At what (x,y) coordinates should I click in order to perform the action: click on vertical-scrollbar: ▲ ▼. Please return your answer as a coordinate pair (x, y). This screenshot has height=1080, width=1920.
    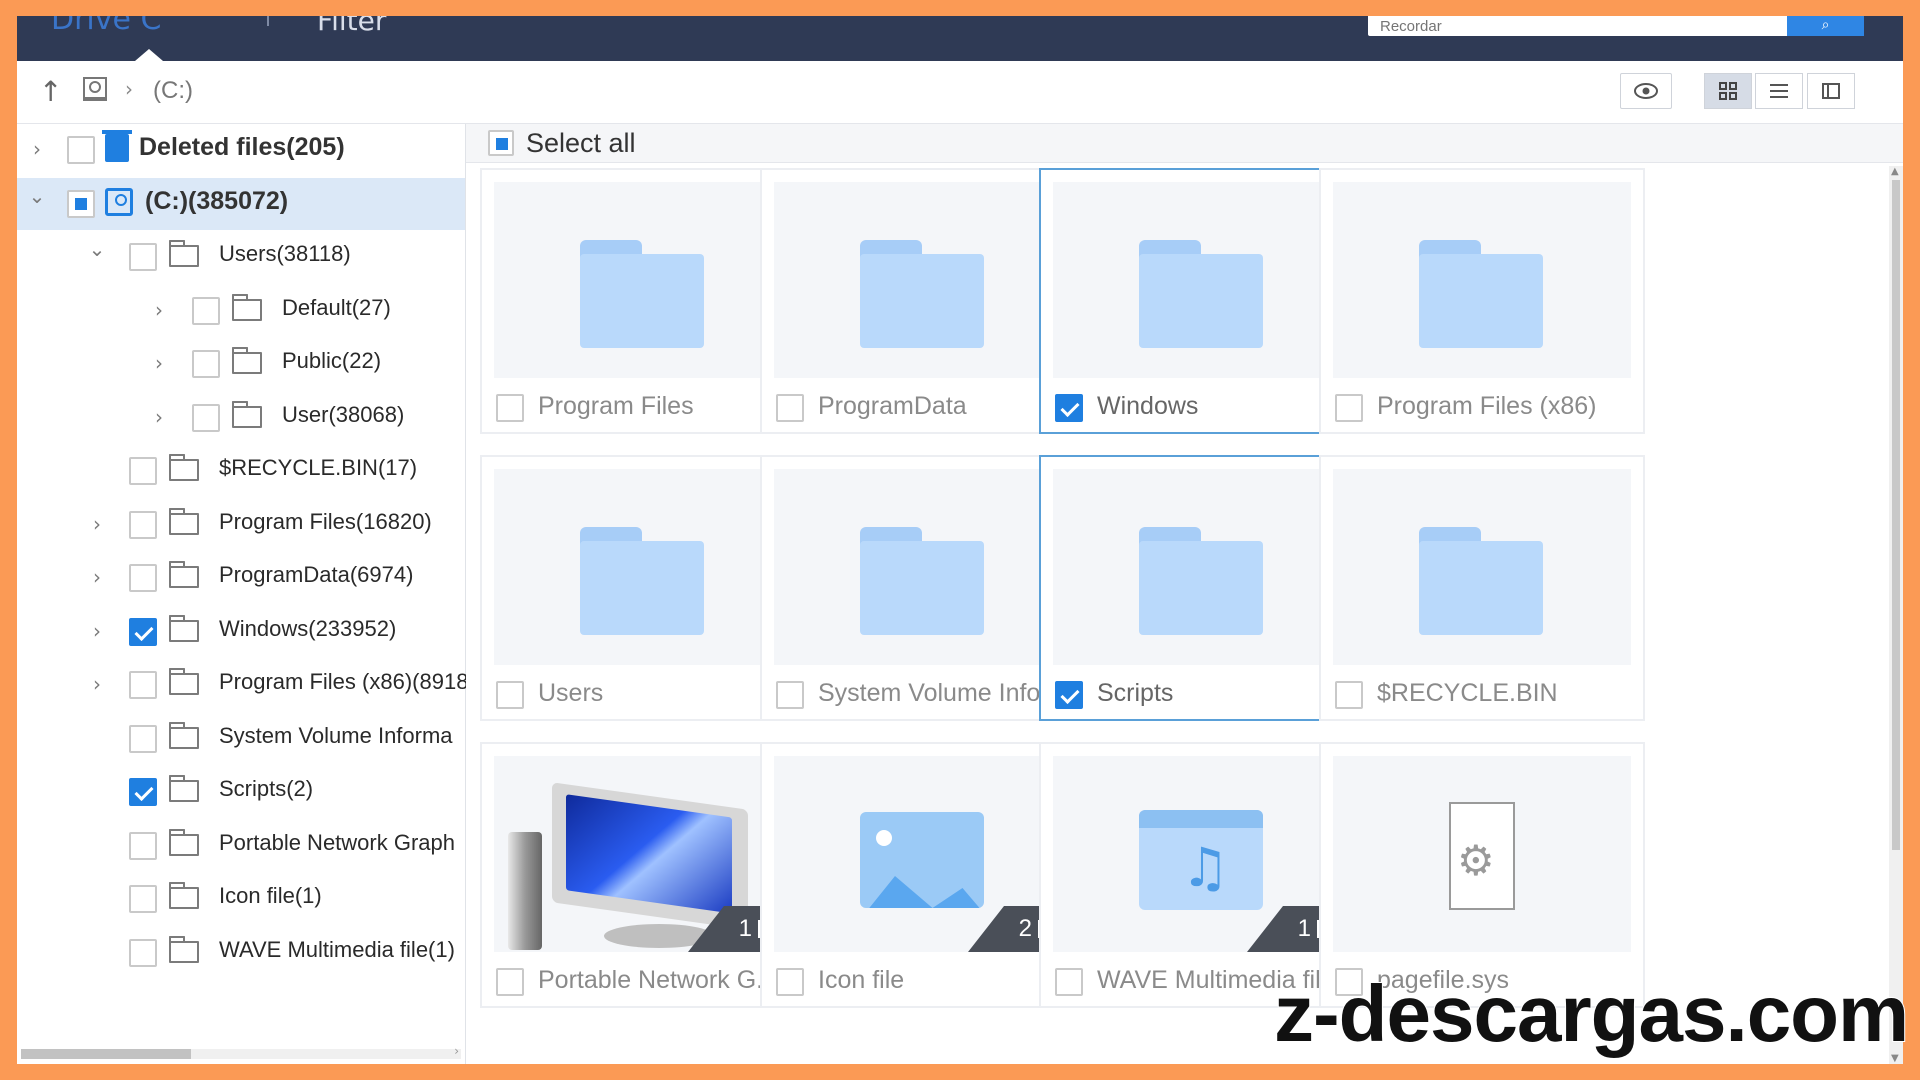
    Looking at the image, I should click on (1896, 615).